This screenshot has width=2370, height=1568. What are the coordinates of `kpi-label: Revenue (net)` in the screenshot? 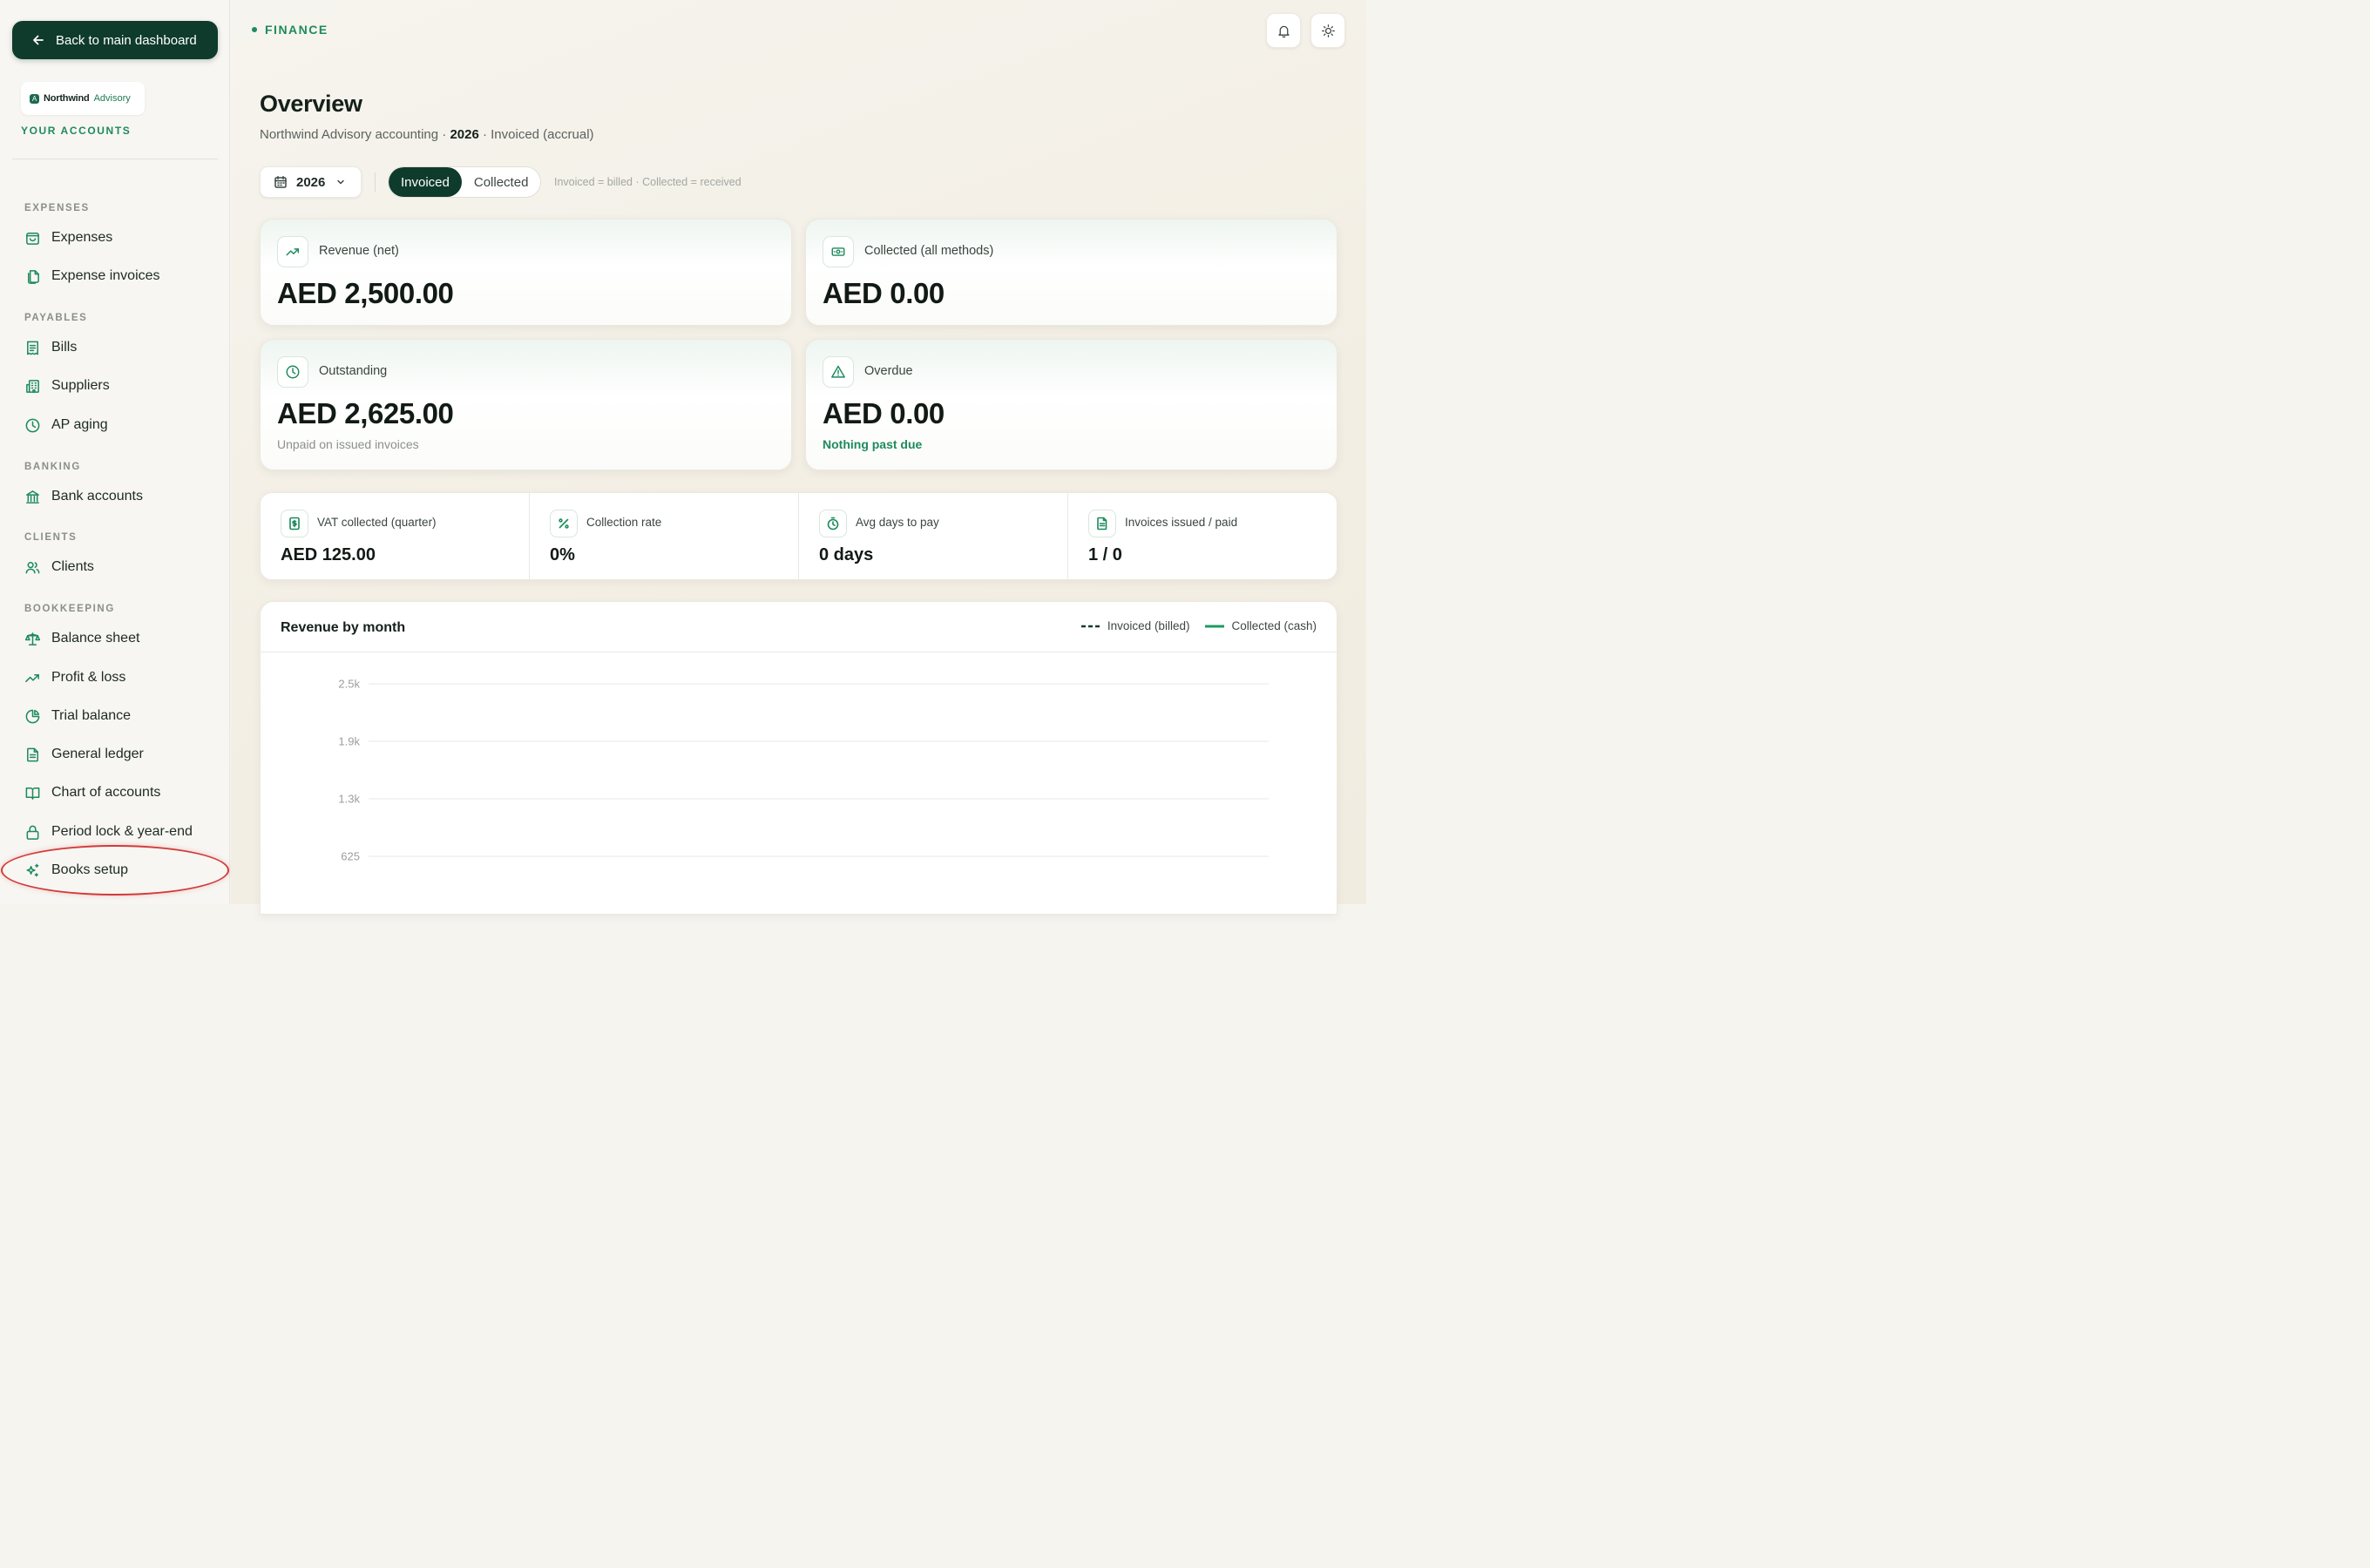 It's located at (359, 251).